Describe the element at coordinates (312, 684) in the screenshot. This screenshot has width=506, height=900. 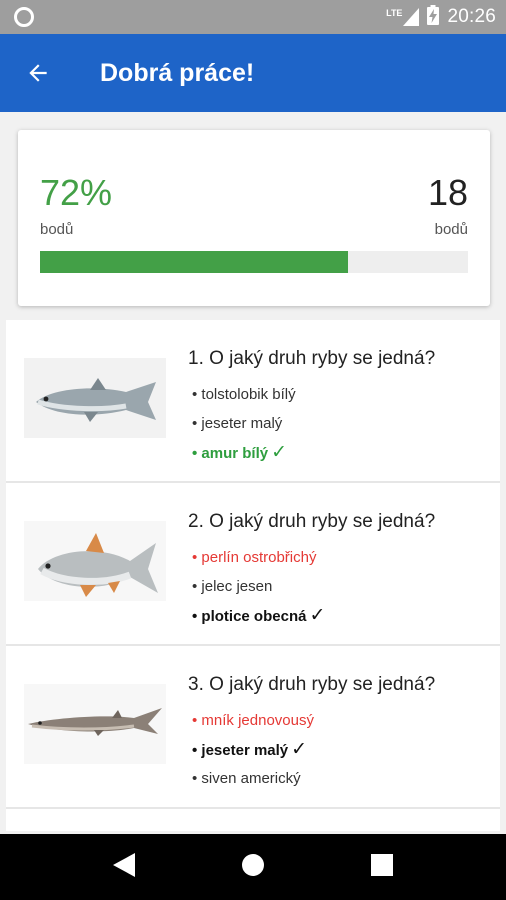
I see `question-title: 3. O jaký druh ryby se jedná?` at that location.